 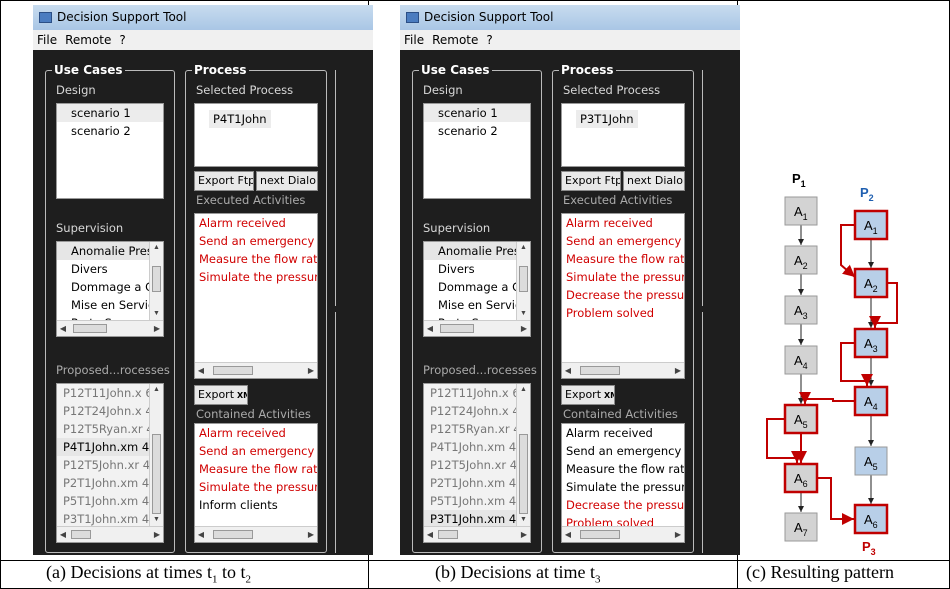 I want to click on contained-activity-item: Decrease the pressure, so click(x=623, y=505).